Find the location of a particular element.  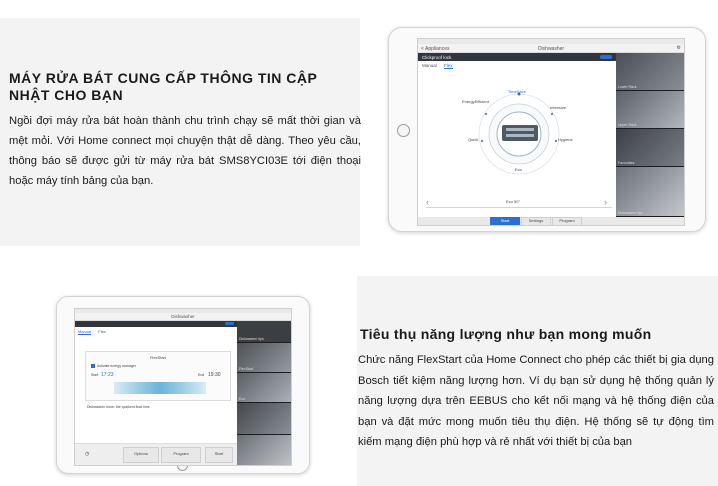

end-label: End is located at coordinates (201, 375).